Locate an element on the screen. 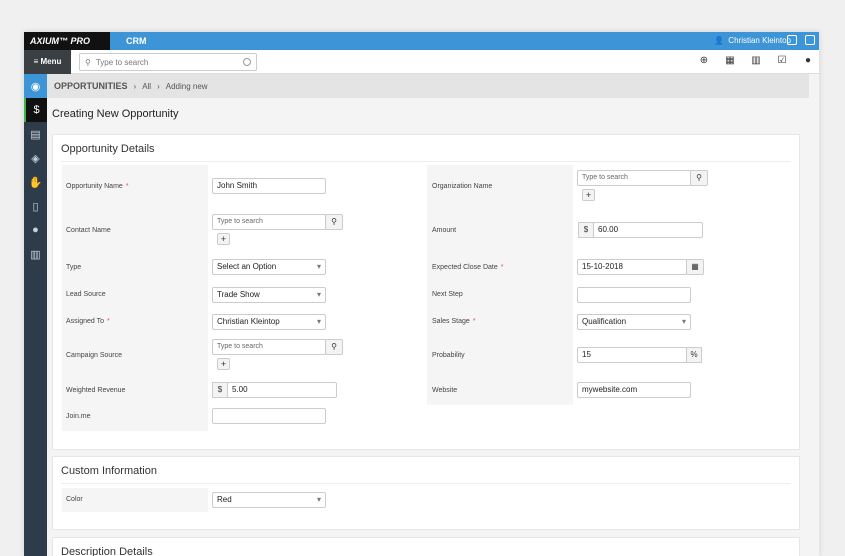 This screenshot has width=845, height=556. sidebar-item-products: ◈ is located at coordinates (35, 158).